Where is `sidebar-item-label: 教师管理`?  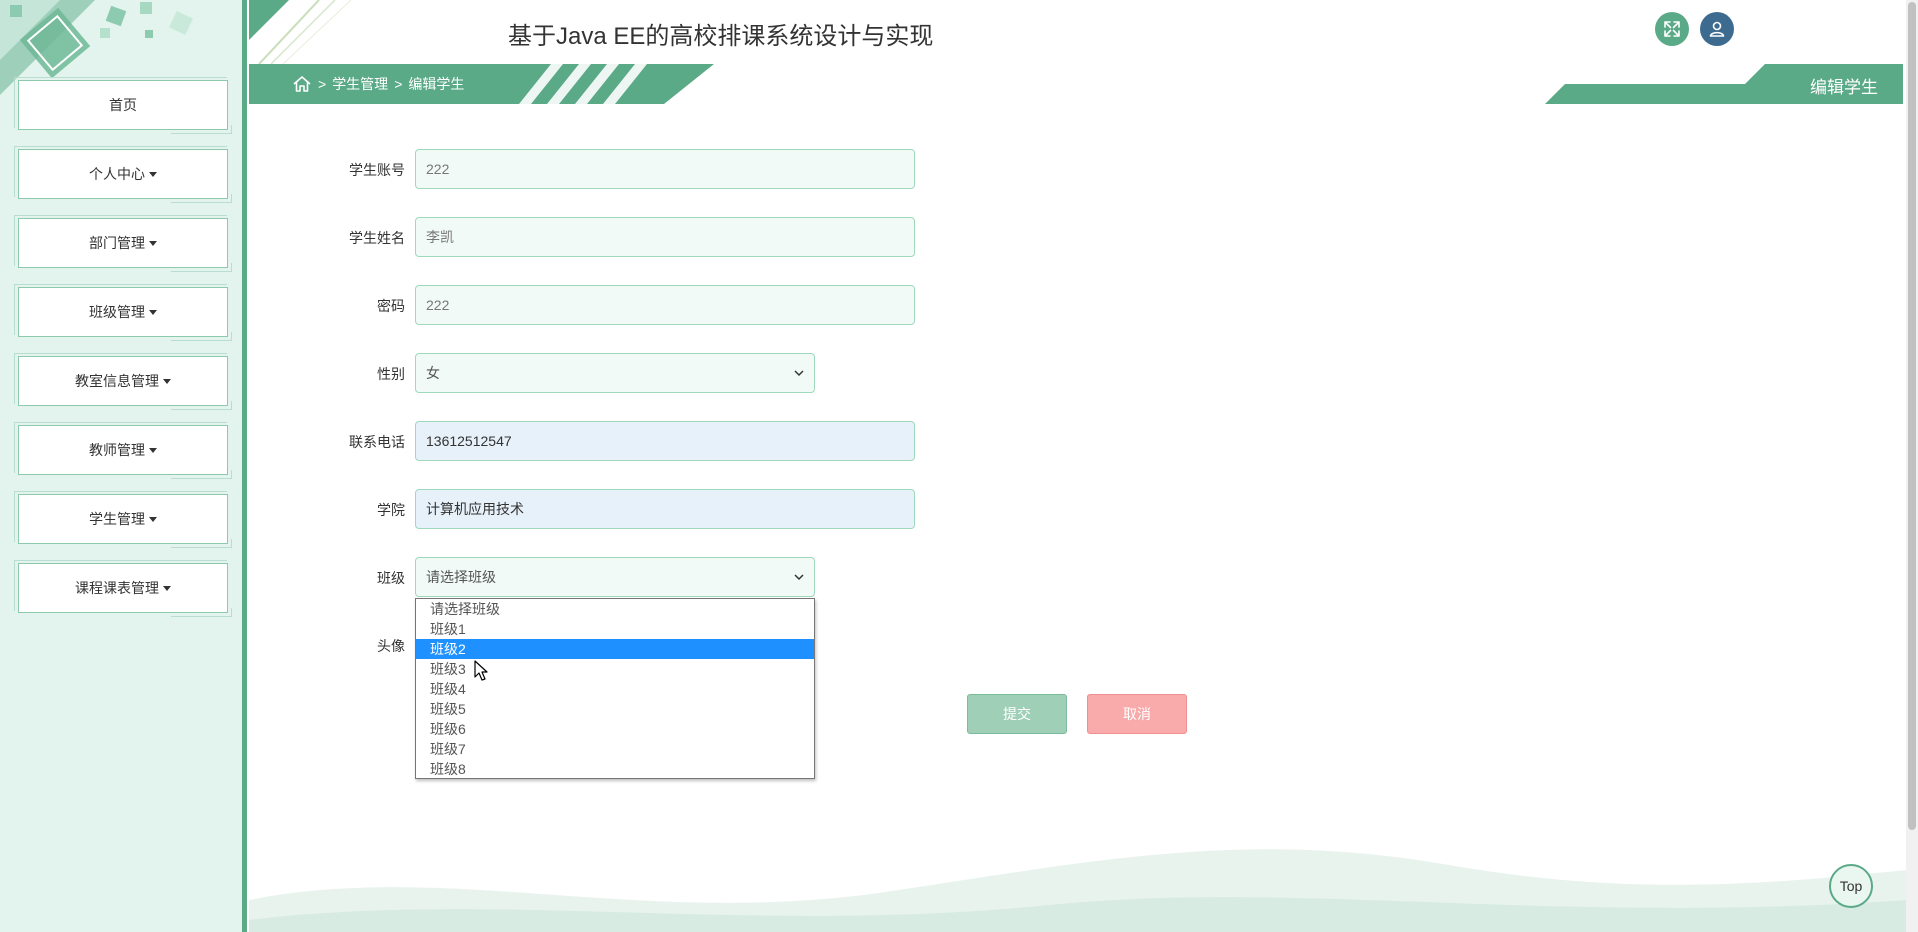
sidebar-item-label: 教师管理 is located at coordinates (117, 450).